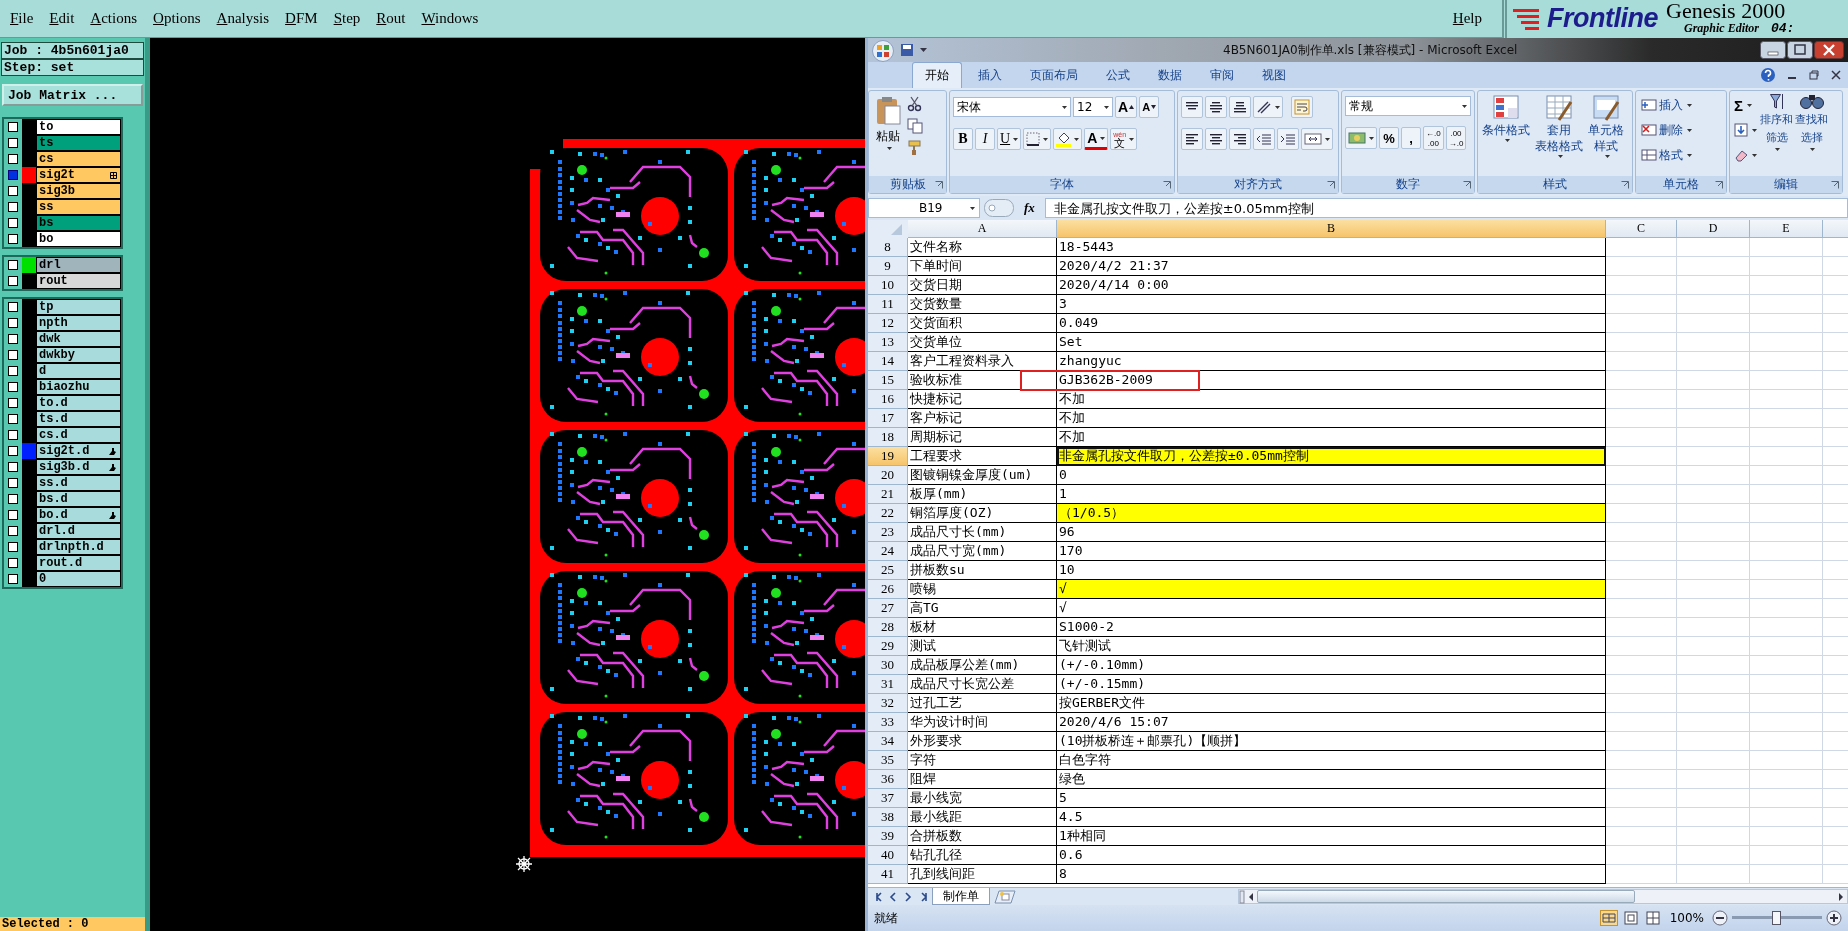  What do you see at coordinates (888, 342) in the screenshot?
I see `row-header: 13` at bounding box center [888, 342].